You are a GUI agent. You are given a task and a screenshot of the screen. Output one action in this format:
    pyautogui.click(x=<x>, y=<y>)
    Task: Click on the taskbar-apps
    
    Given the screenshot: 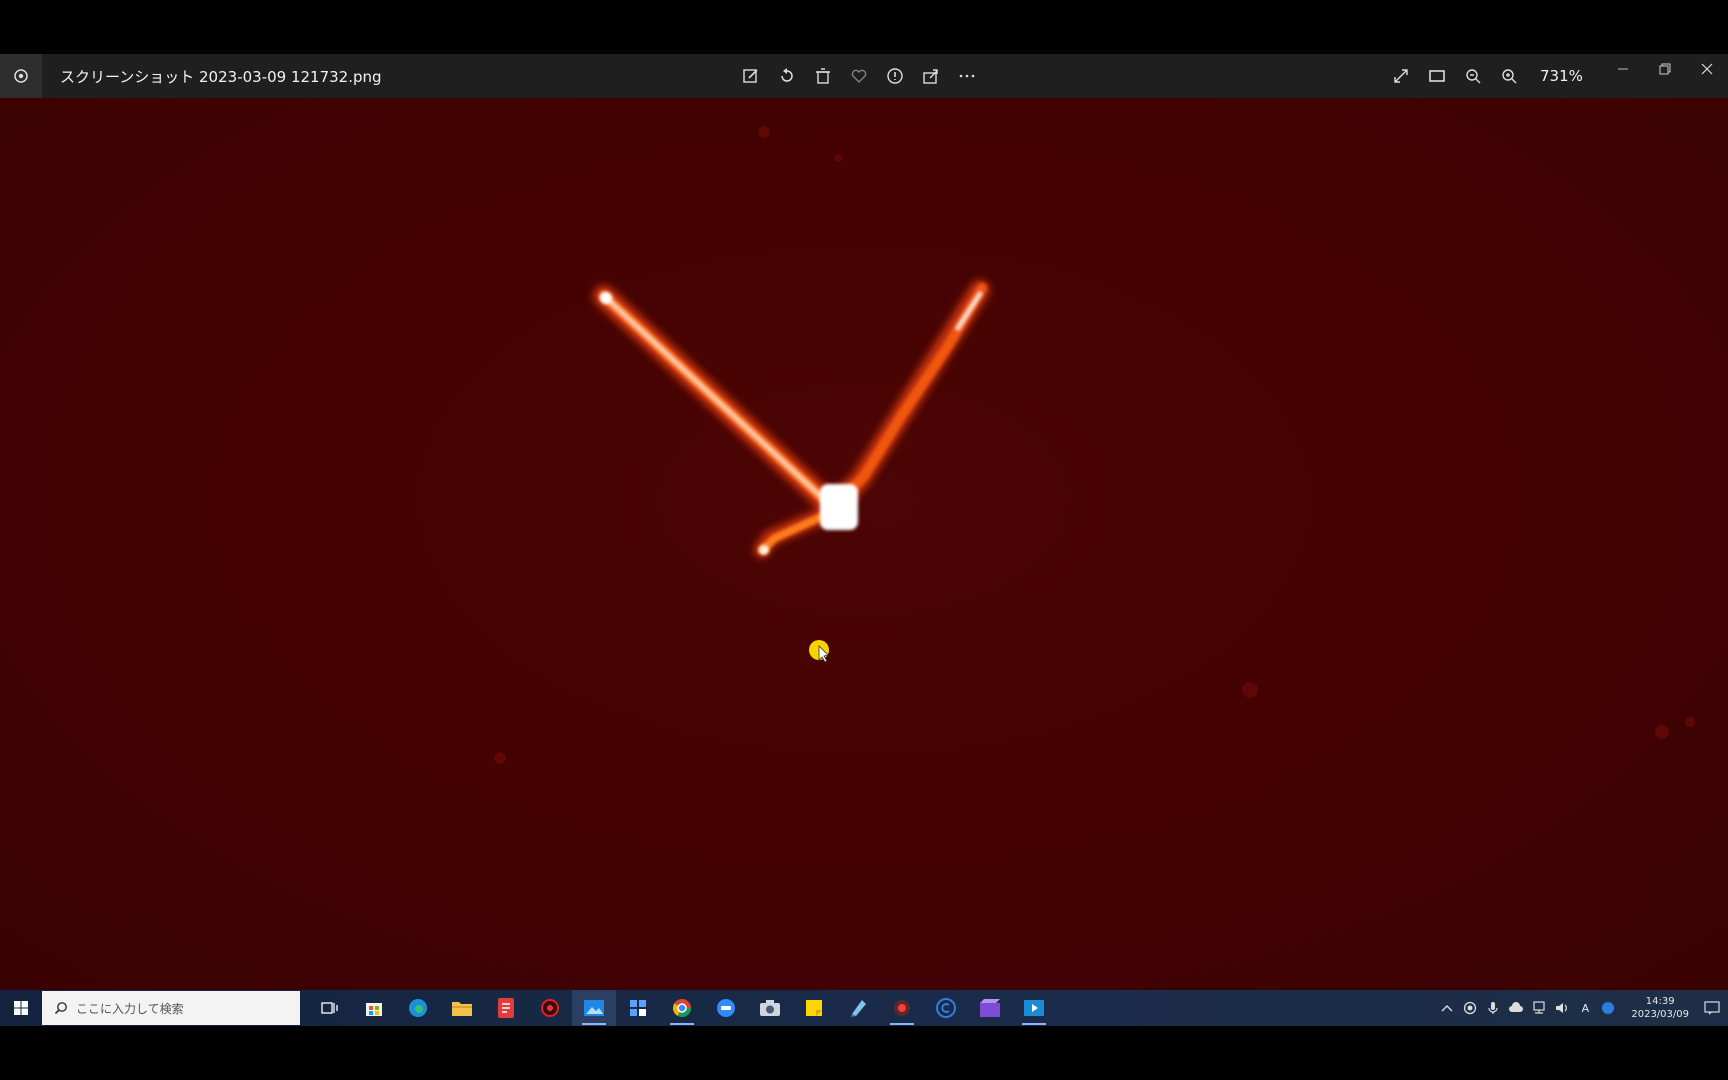 What is the action you would take?
    pyautogui.click(x=682, y=1008)
    